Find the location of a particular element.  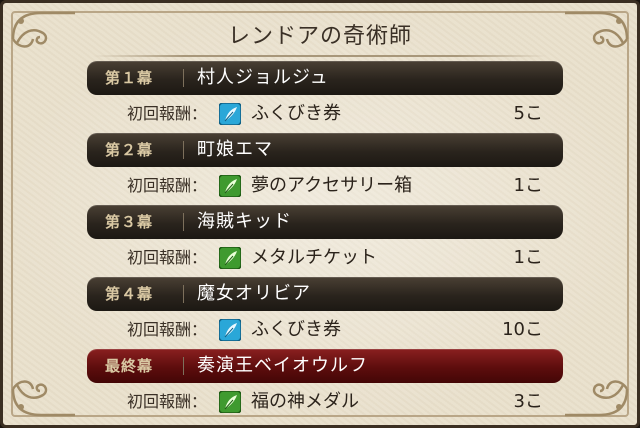

reward-row: 初回報酬： ふくびき券 5こ is located at coordinates (325, 114).